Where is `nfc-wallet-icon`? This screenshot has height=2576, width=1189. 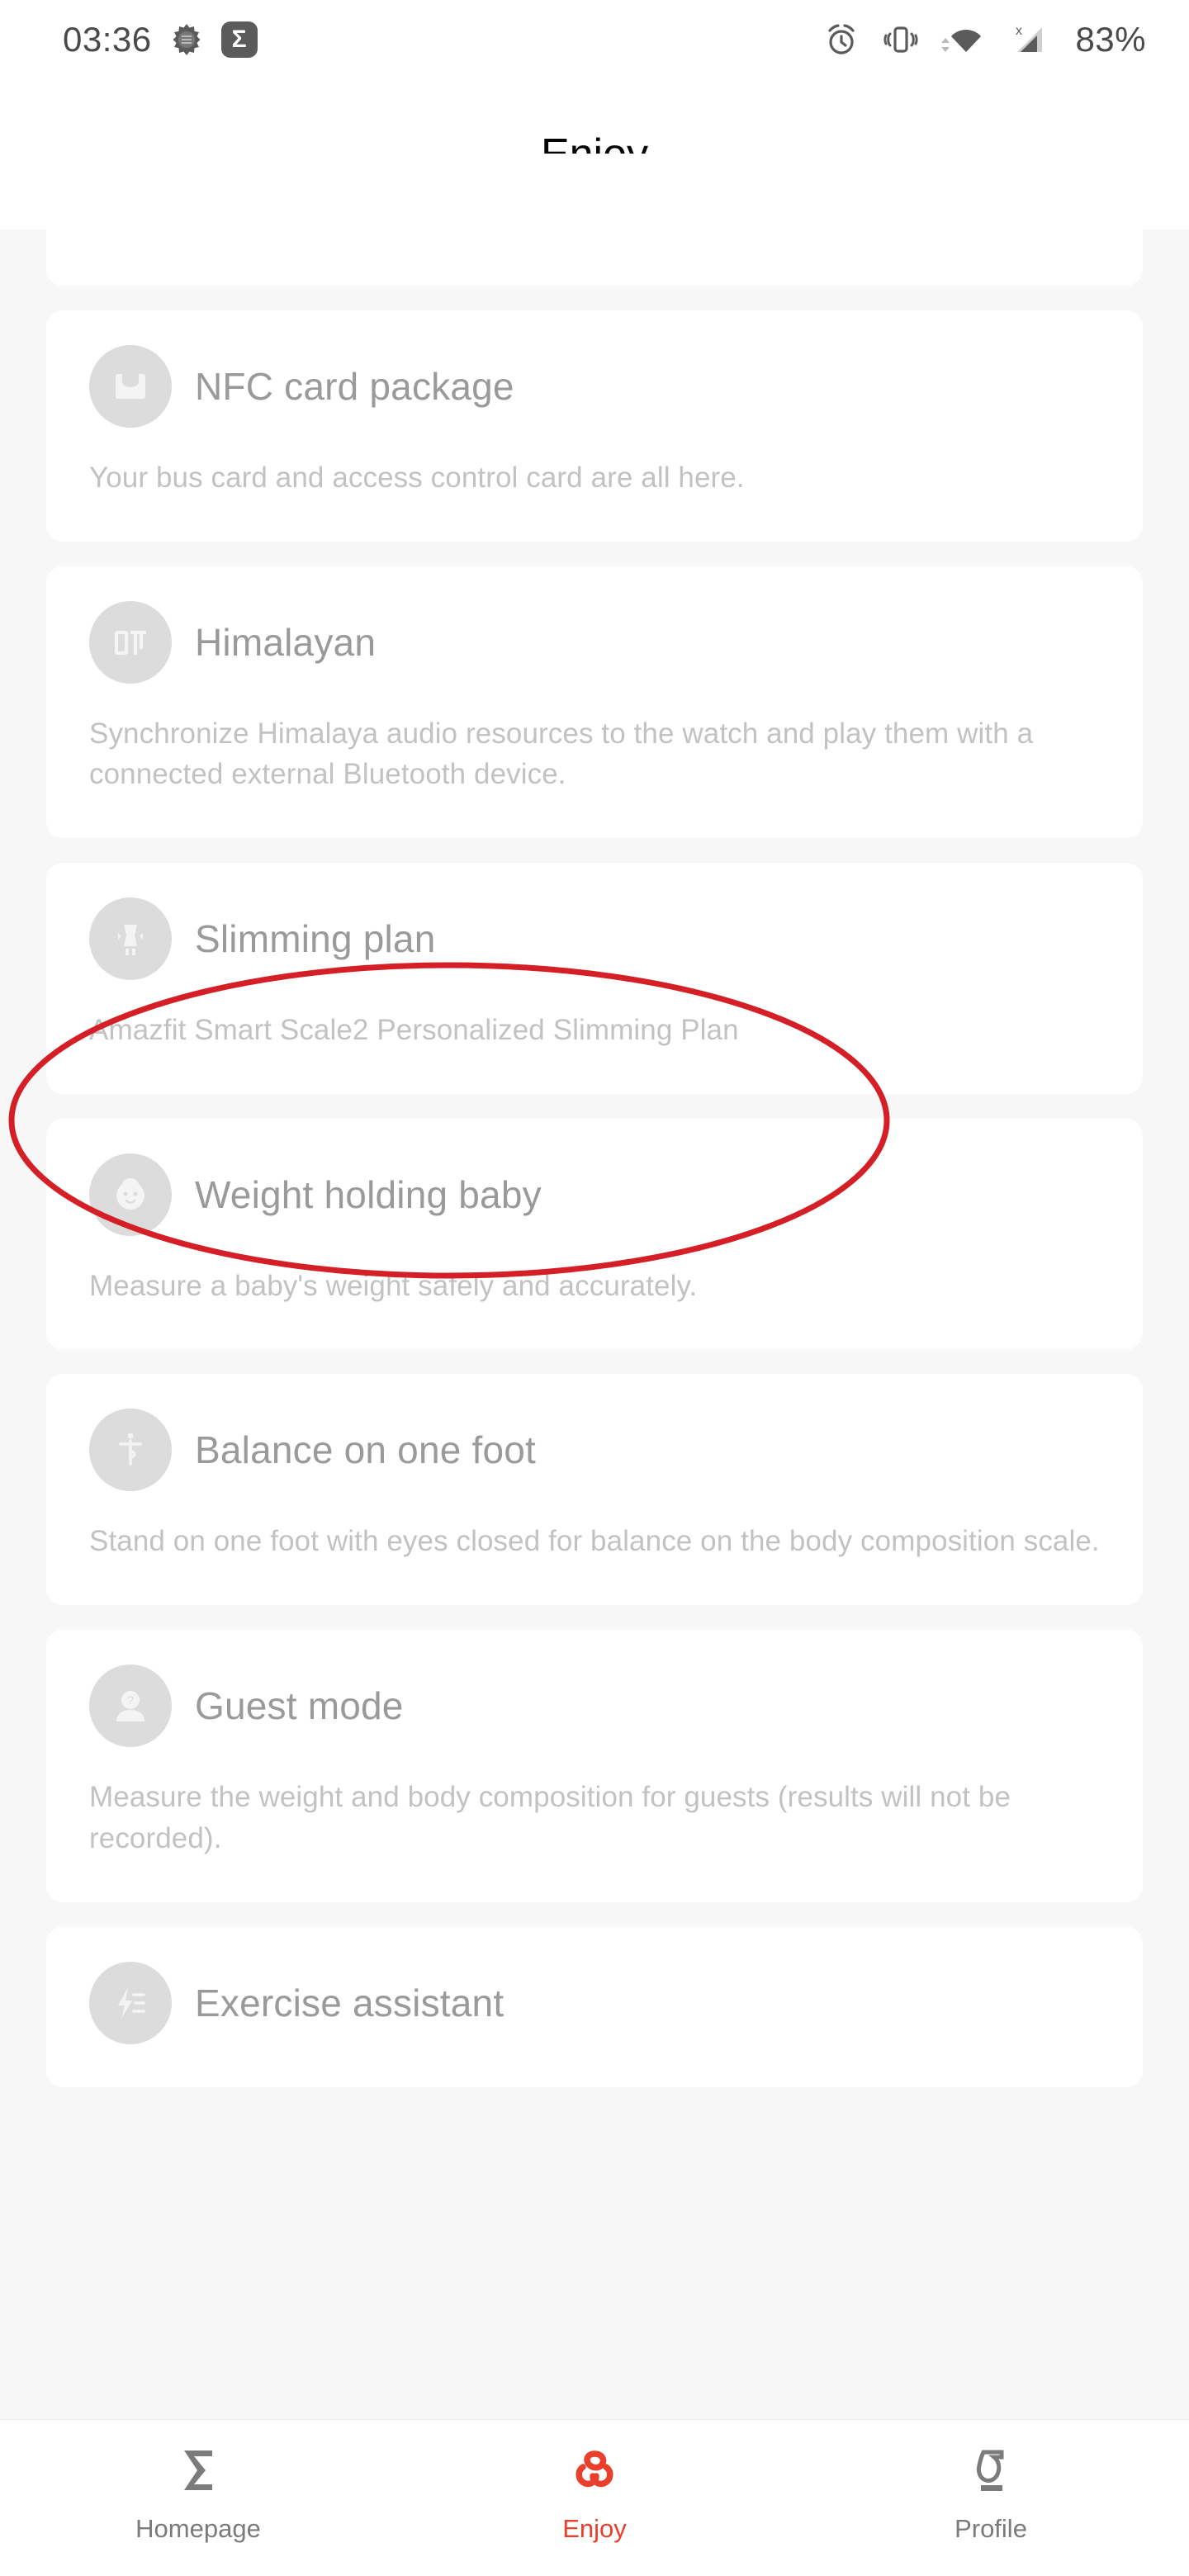 nfc-wallet-icon is located at coordinates (130, 386).